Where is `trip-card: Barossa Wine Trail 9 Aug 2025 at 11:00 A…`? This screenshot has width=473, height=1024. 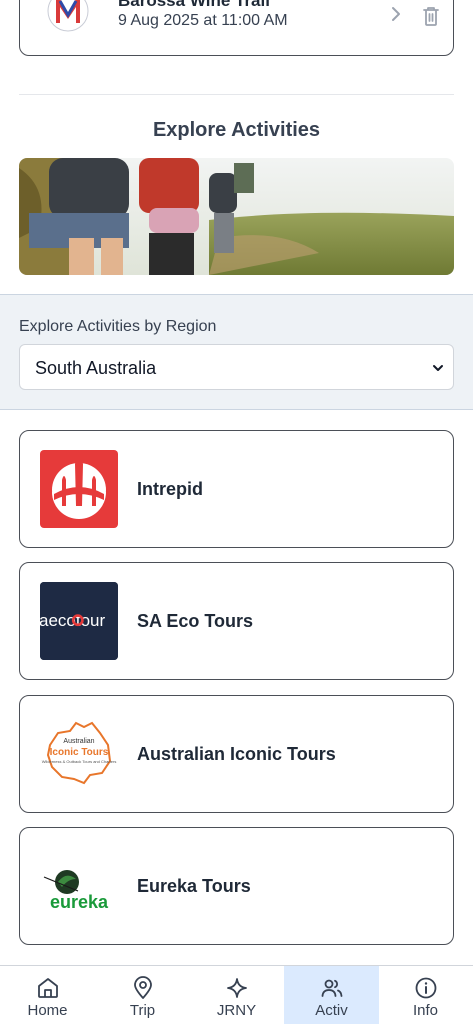
trip-card: Barossa Wine Trail 9 Aug 2025 at 11:00 A… is located at coordinates (236, 28).